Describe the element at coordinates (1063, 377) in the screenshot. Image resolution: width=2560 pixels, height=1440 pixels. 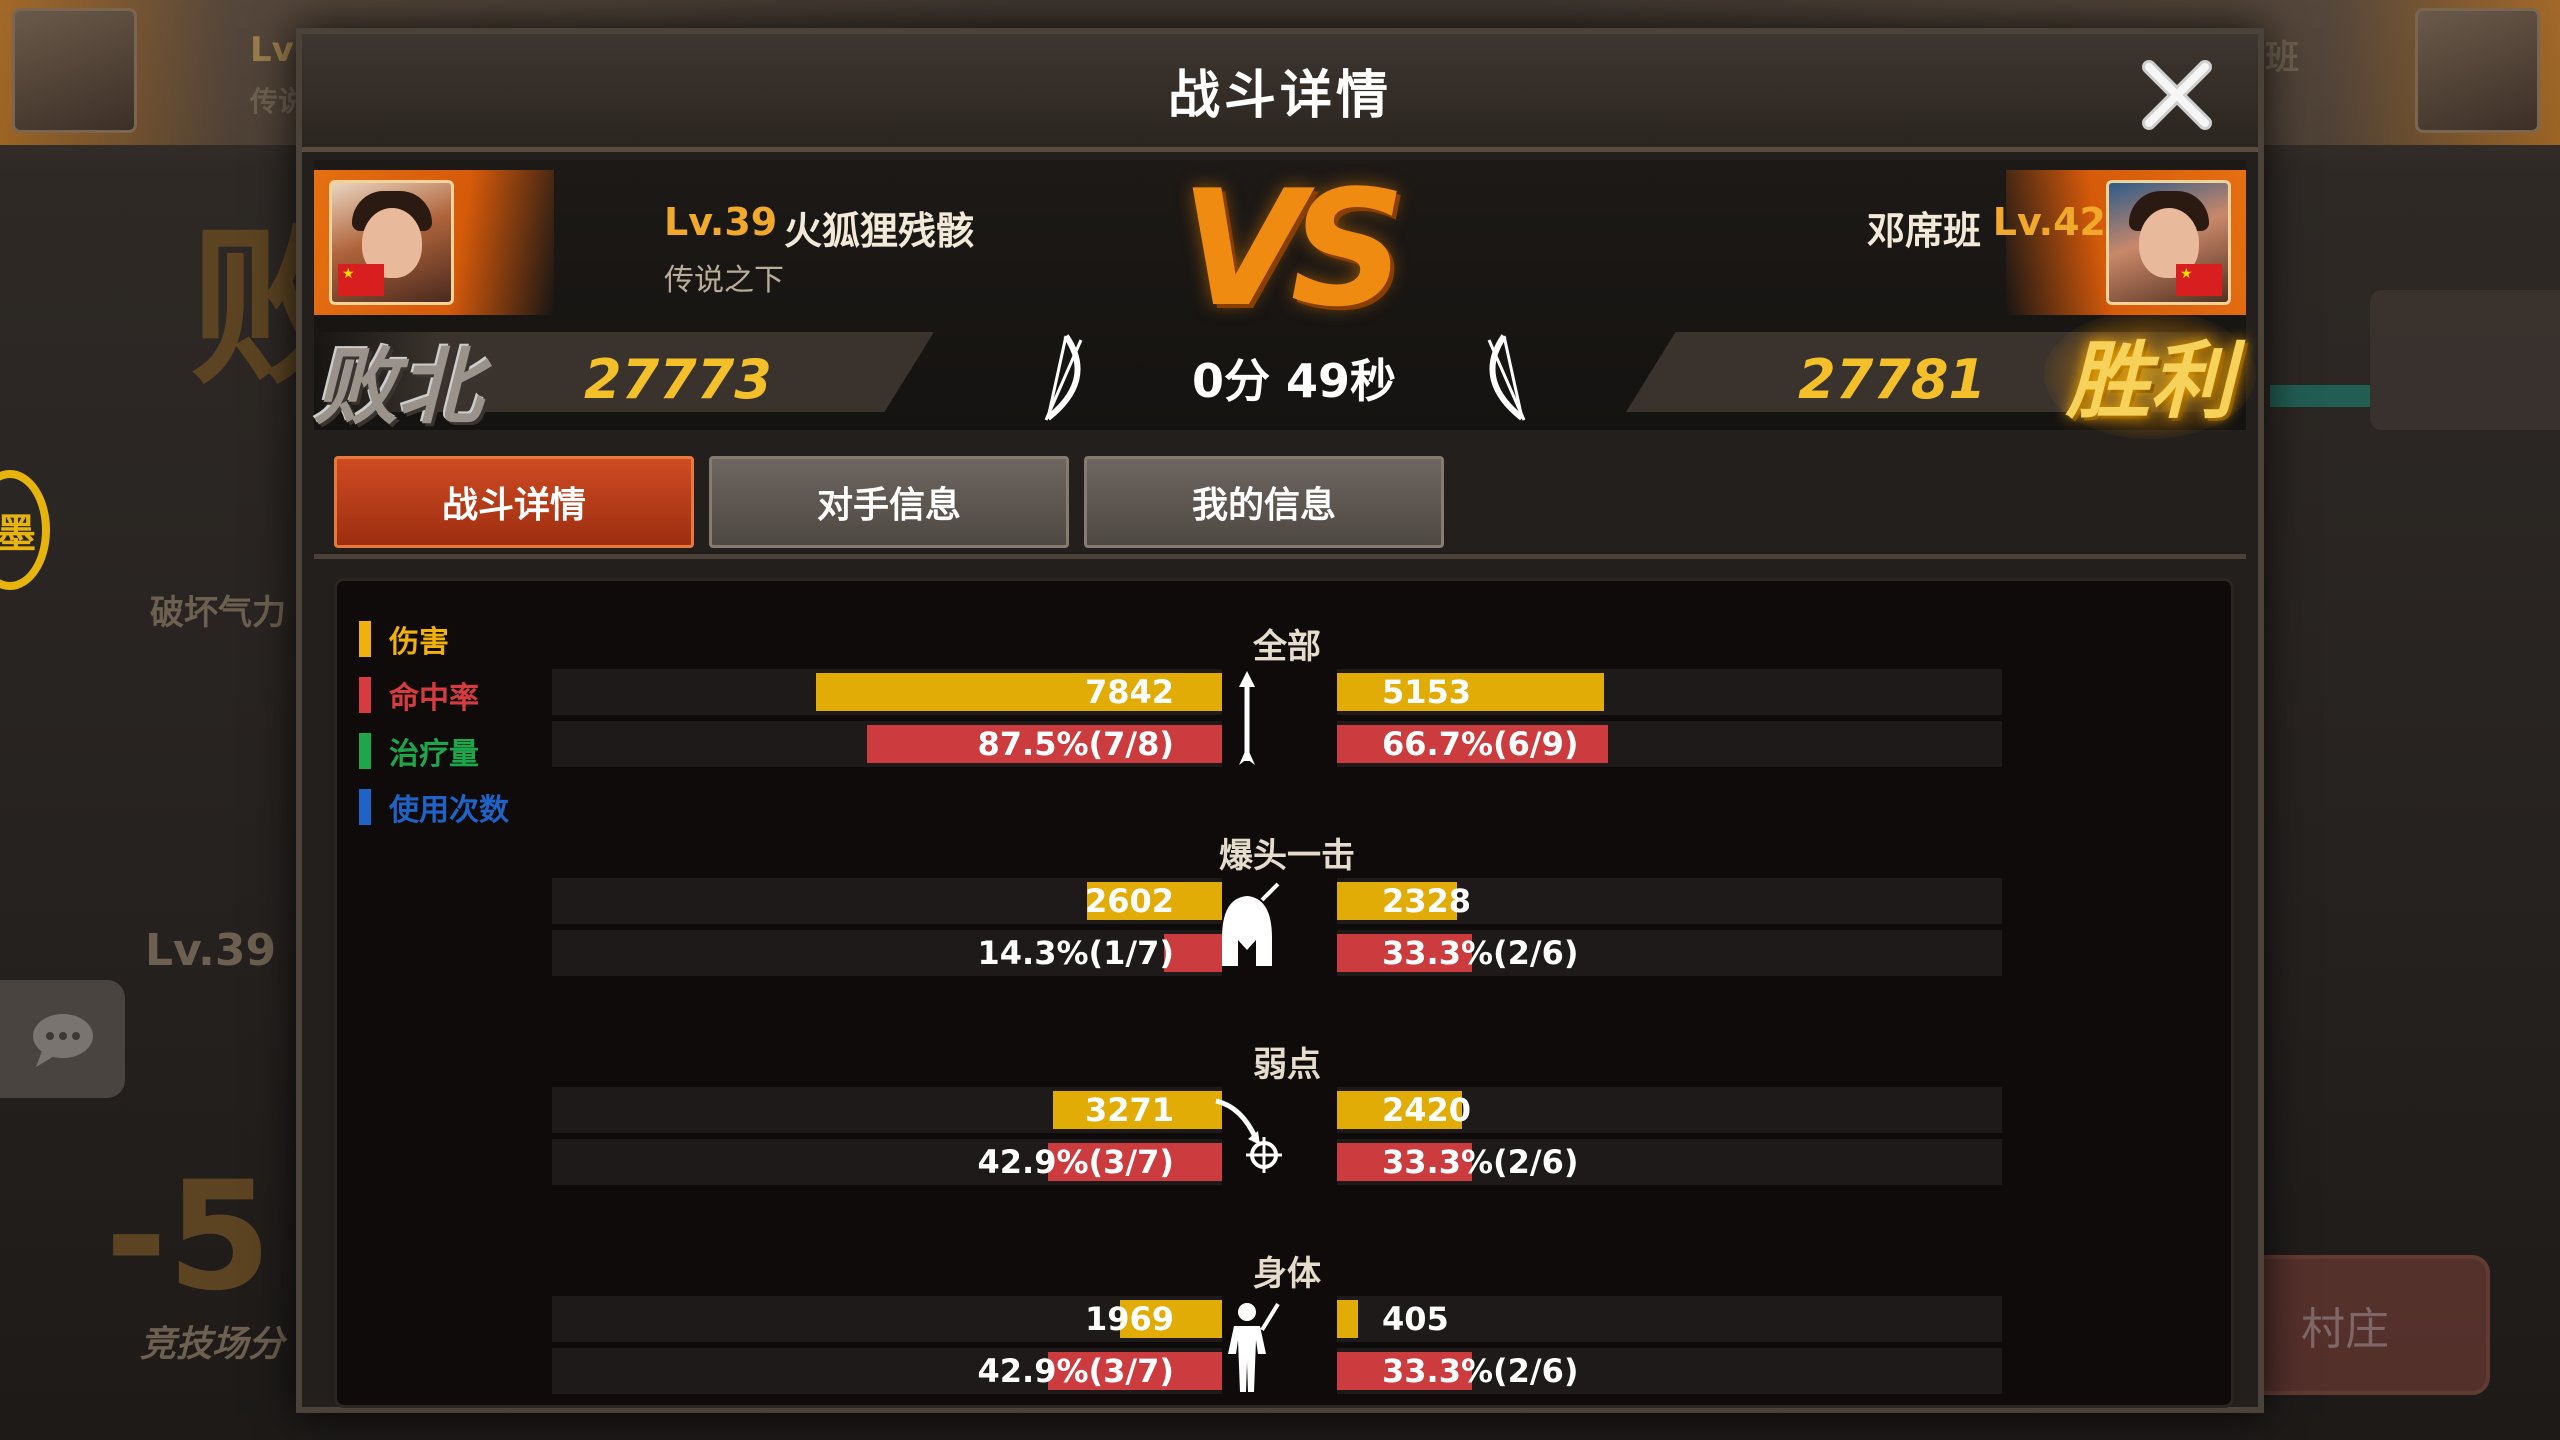
I see `bow-icon` at that location.